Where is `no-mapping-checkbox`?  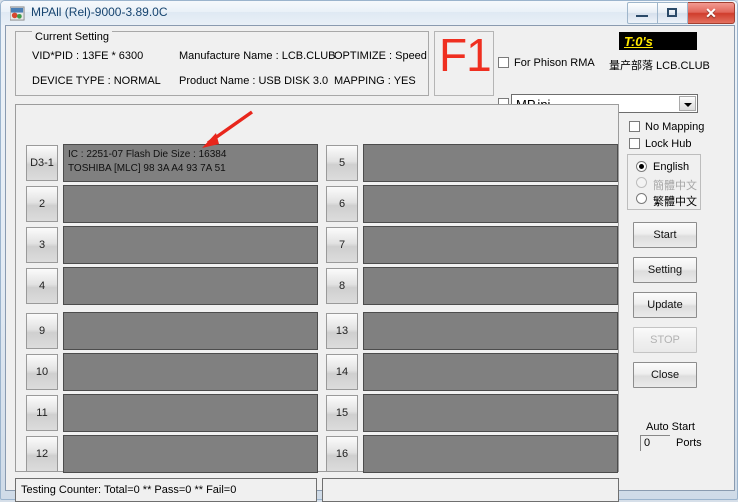 no-mapping-checkbox is located at coordinates (634, 126).